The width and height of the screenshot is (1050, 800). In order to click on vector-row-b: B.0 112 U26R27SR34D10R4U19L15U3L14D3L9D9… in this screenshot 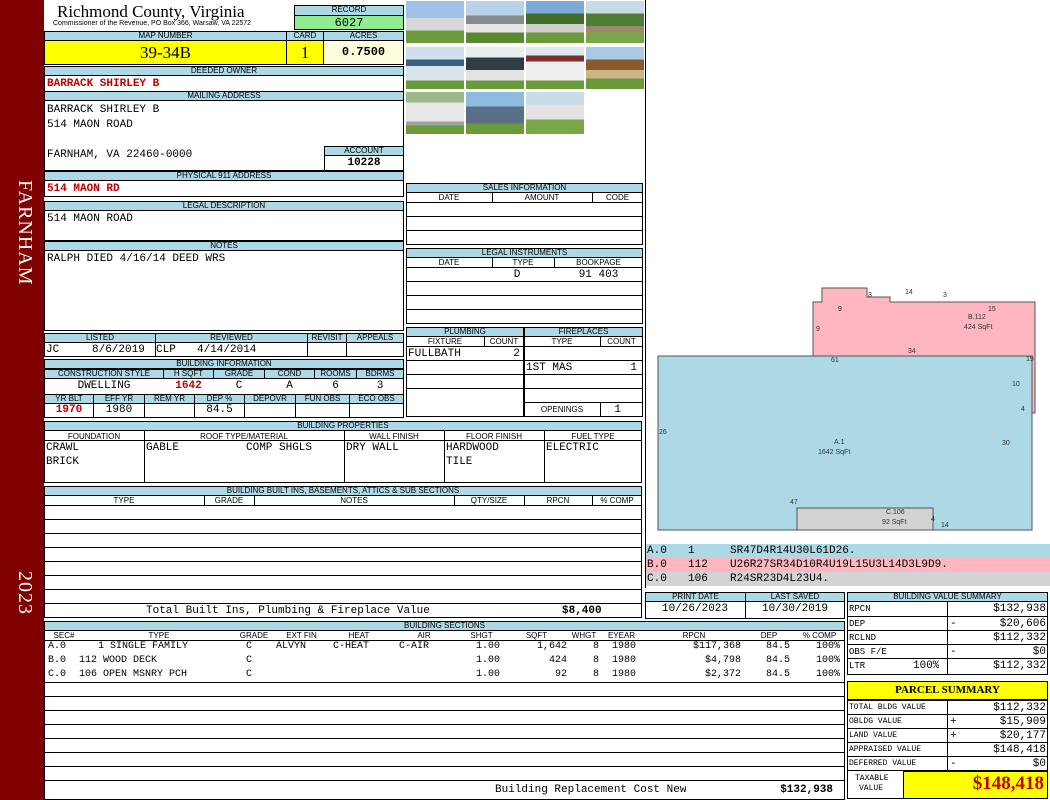, I will do `click(848, 565)`.